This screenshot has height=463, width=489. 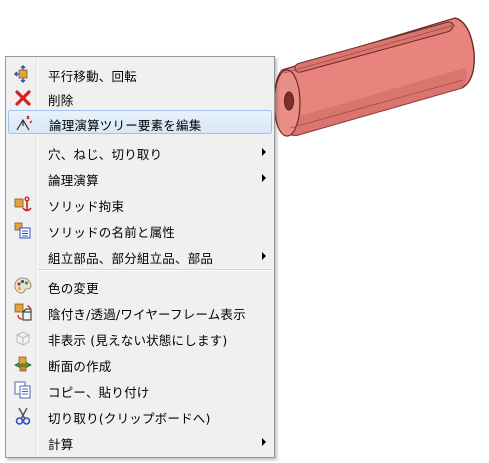 What do you see at coordinates (140, 364) in the screenshot?
I see `menu-item-create-section: 断面の作成` at bounding box center [140, 364].